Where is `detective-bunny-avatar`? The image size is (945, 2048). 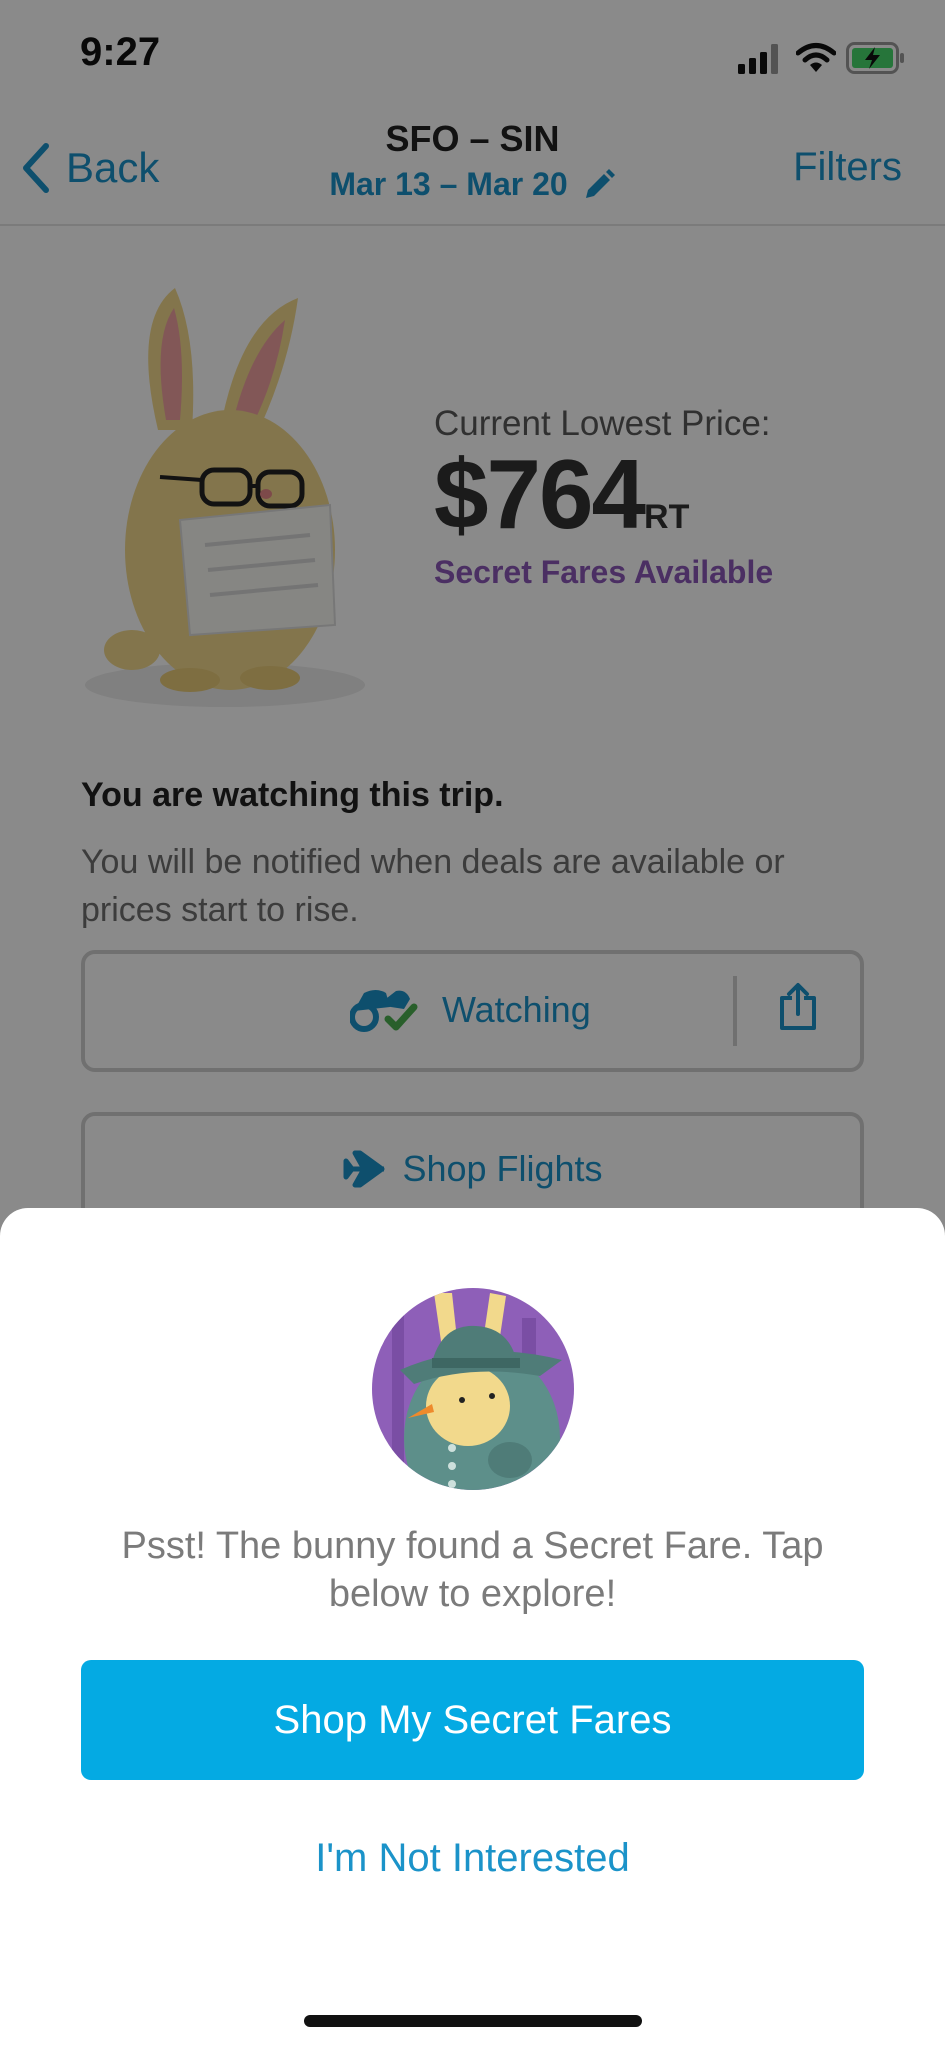
detective-bunny-avatar is located at coordinates (473, 1389).